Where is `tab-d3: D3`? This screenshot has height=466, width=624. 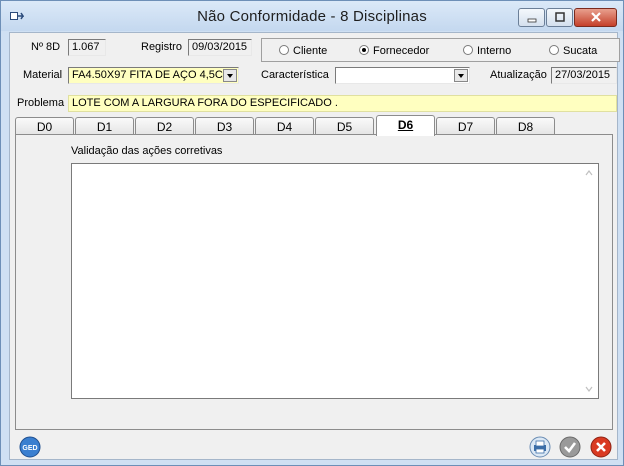 tab-d3: D3 is located at coordinates (224, 126).